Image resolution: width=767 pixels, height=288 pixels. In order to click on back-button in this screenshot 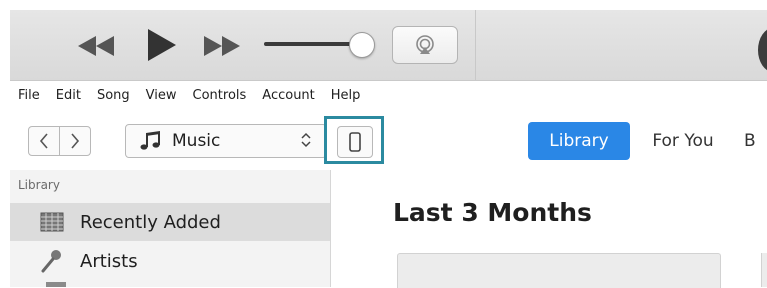, I will do `click(44, 141)`.